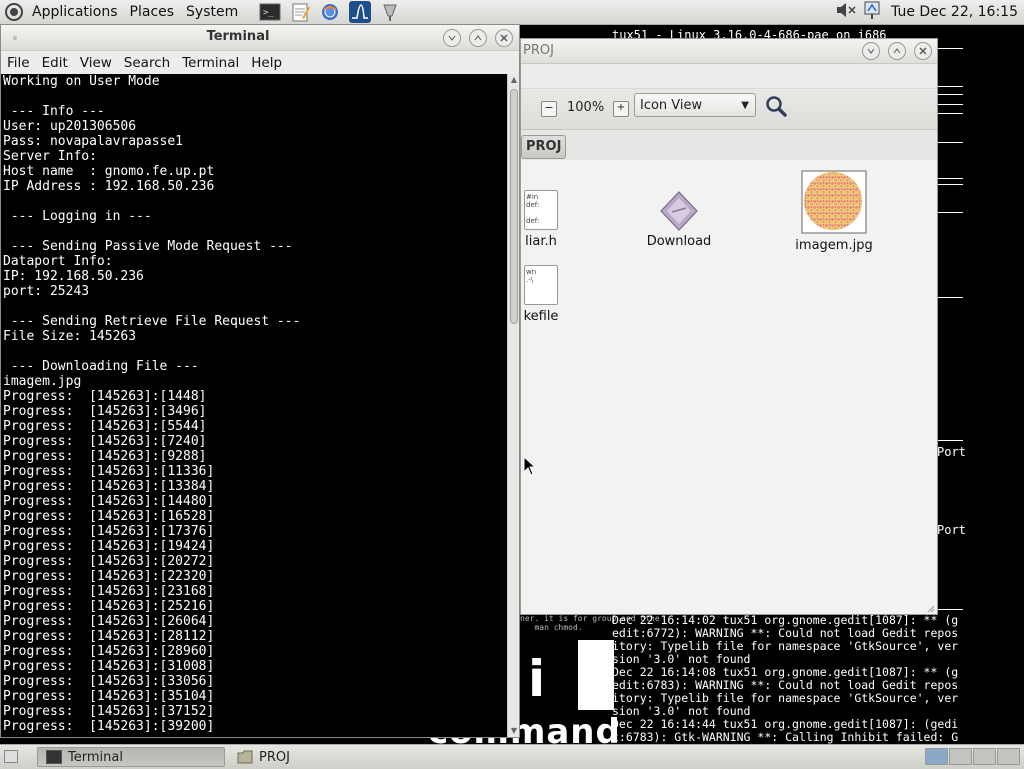 The width and height of the screenshot is (1024, 769). Describe the element at coordinates (679, 241) in the screenshot. I see `file-label: Download` at that location.